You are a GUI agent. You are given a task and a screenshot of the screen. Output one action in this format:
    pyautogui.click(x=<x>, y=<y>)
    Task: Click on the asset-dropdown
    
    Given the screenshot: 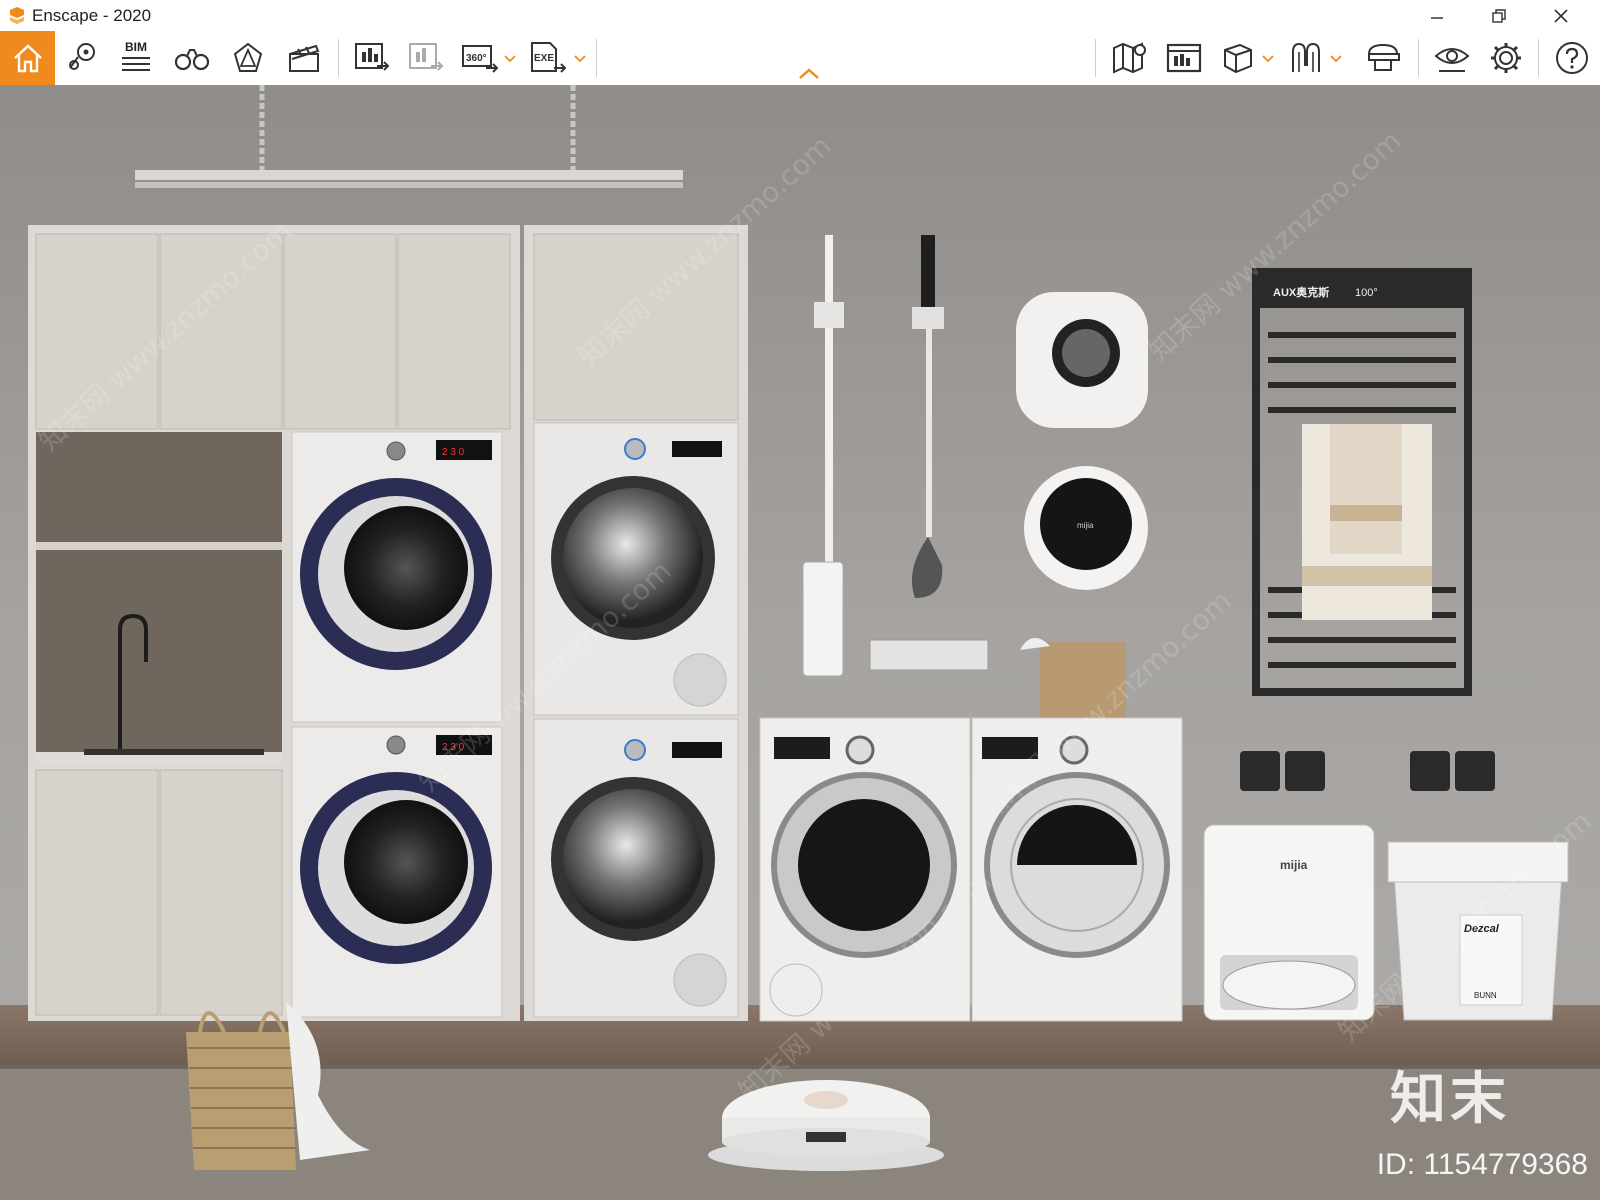 What is the action you would take?
    pyautogui.click(x=1268, y=59)
    